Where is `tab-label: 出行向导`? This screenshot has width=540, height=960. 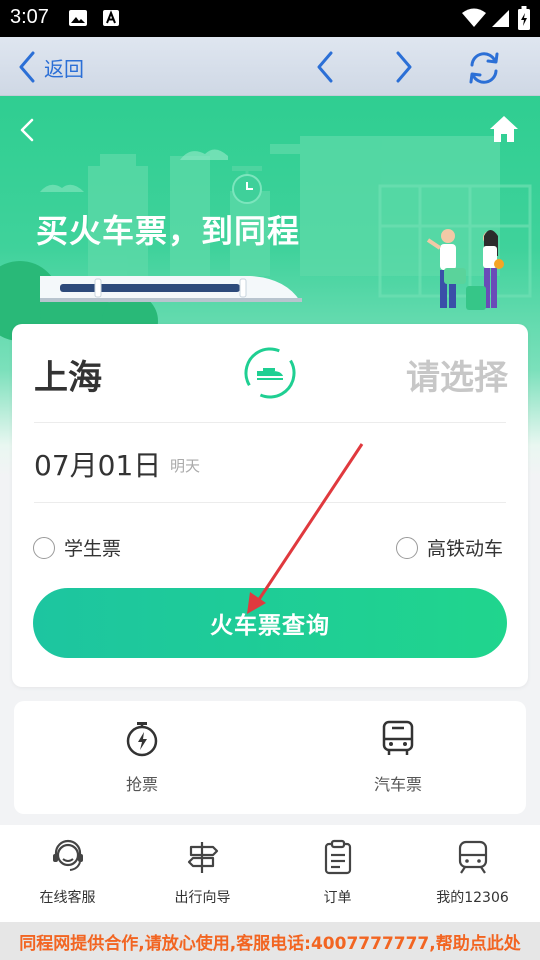
tab-label: 出行向导 is located at coordinates (202, 898).